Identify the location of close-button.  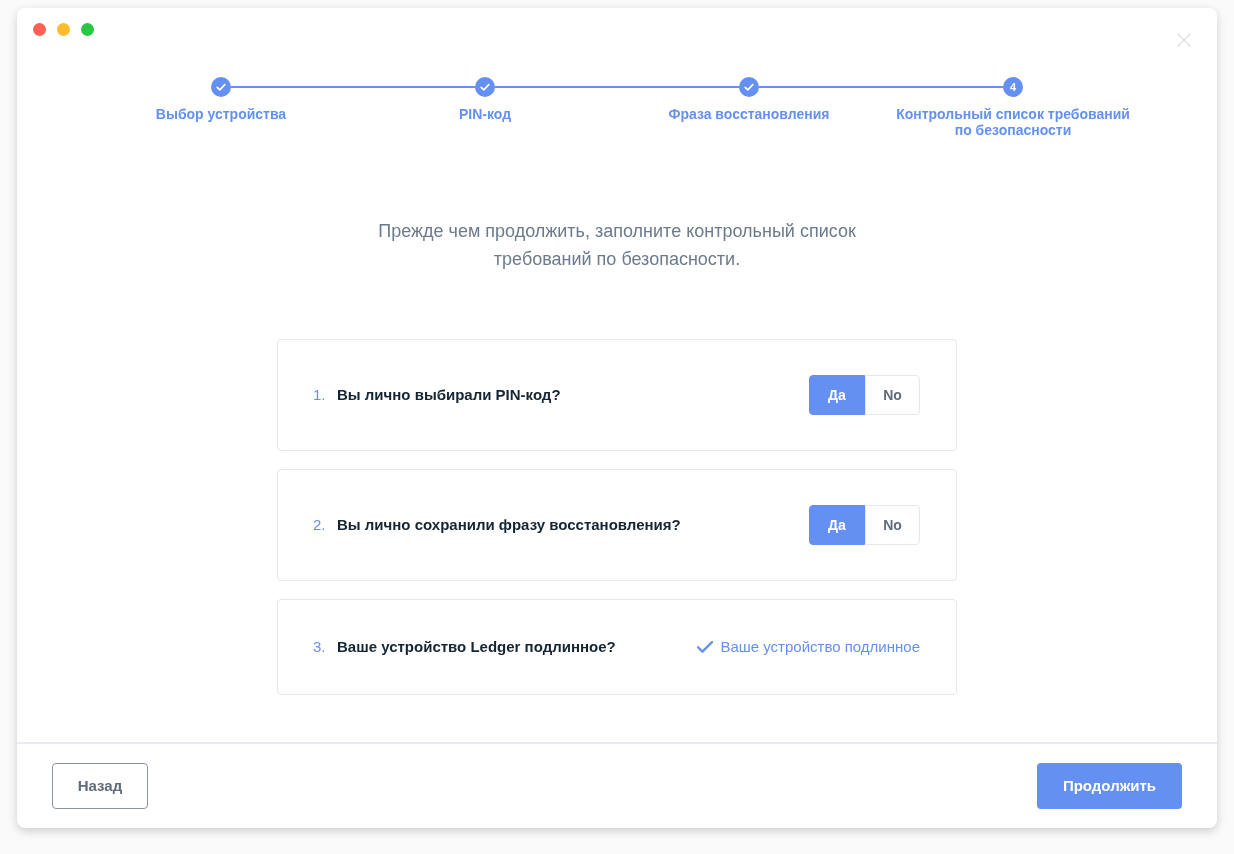
(1184, 40).